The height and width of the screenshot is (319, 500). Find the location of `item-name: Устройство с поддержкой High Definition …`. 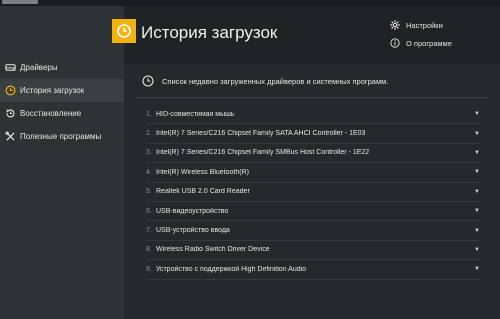

item-name: Устройство с поддержкой High Definition … is located at coordinates (231, 269).